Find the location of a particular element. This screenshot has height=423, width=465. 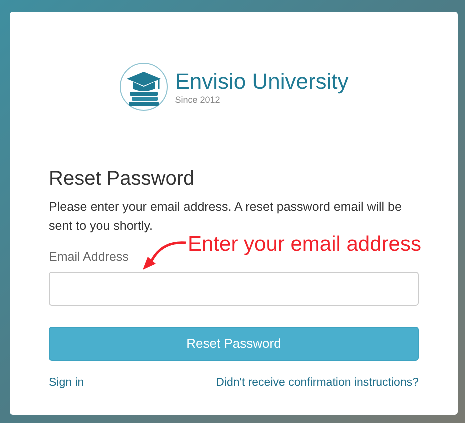

email-label: Email Address is located at coordinates (89, 257).